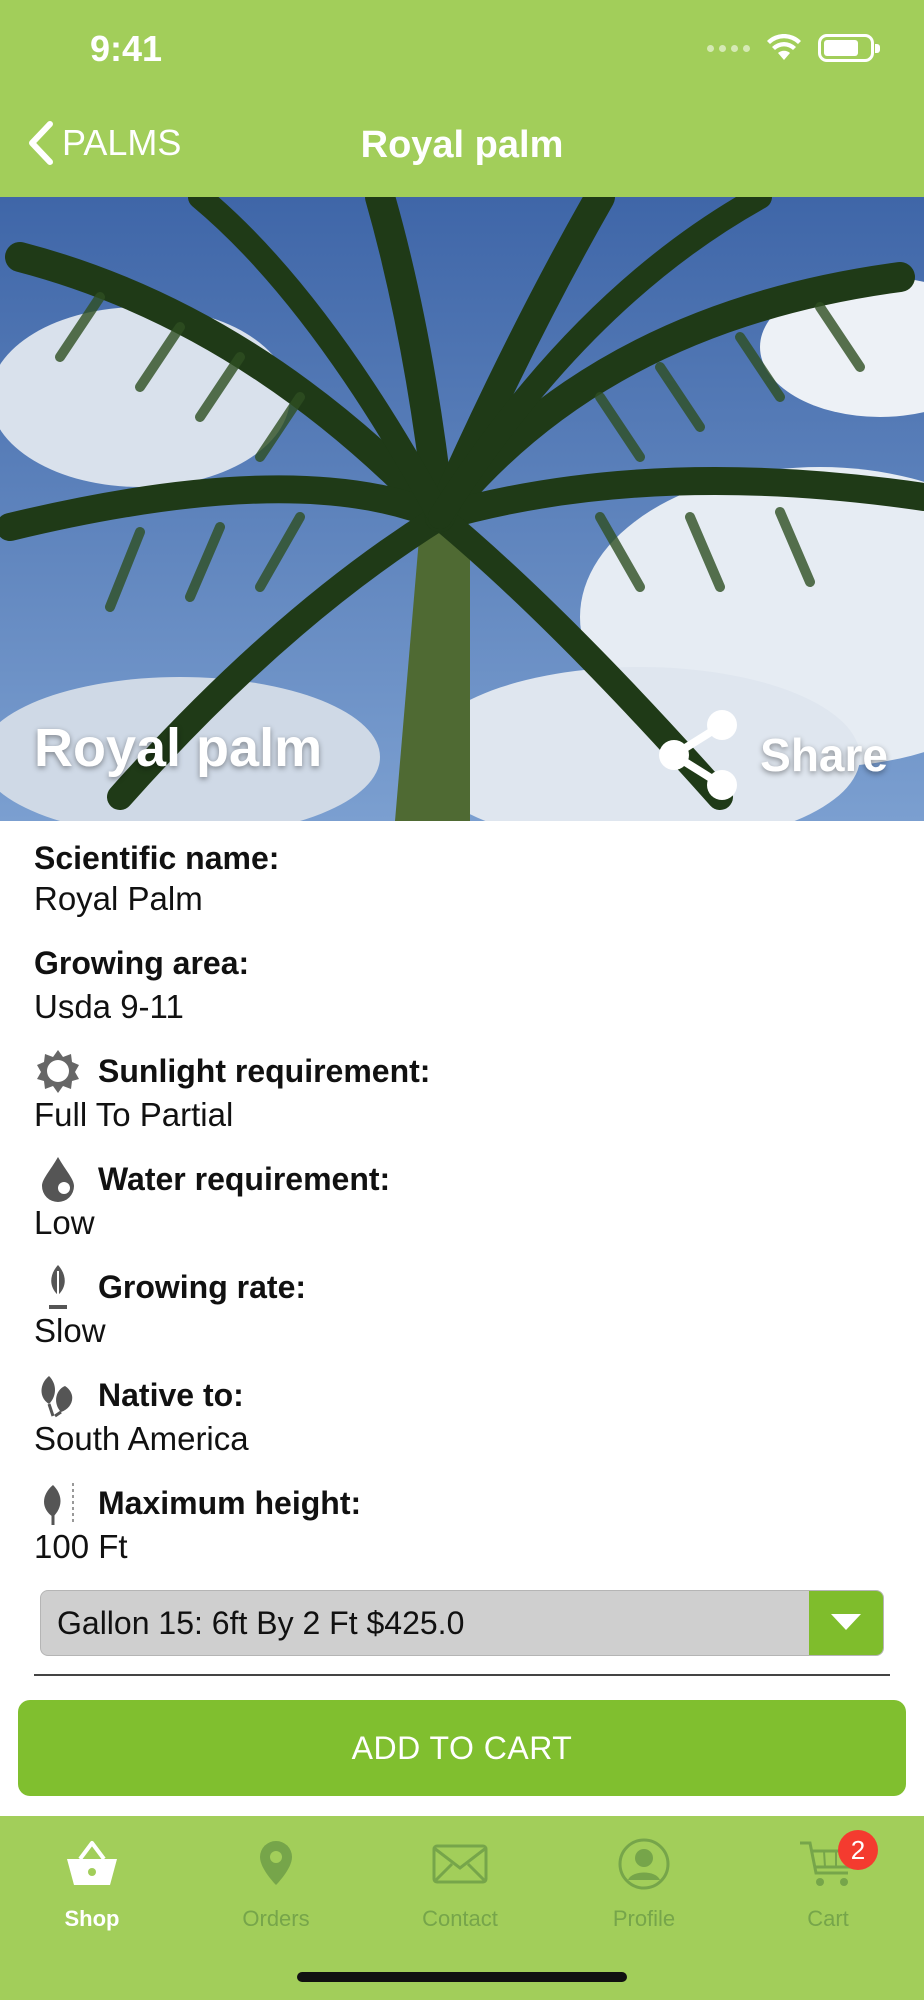 The image size is (924, 2000). I want to click on basket-icon, so click(92, 1863).